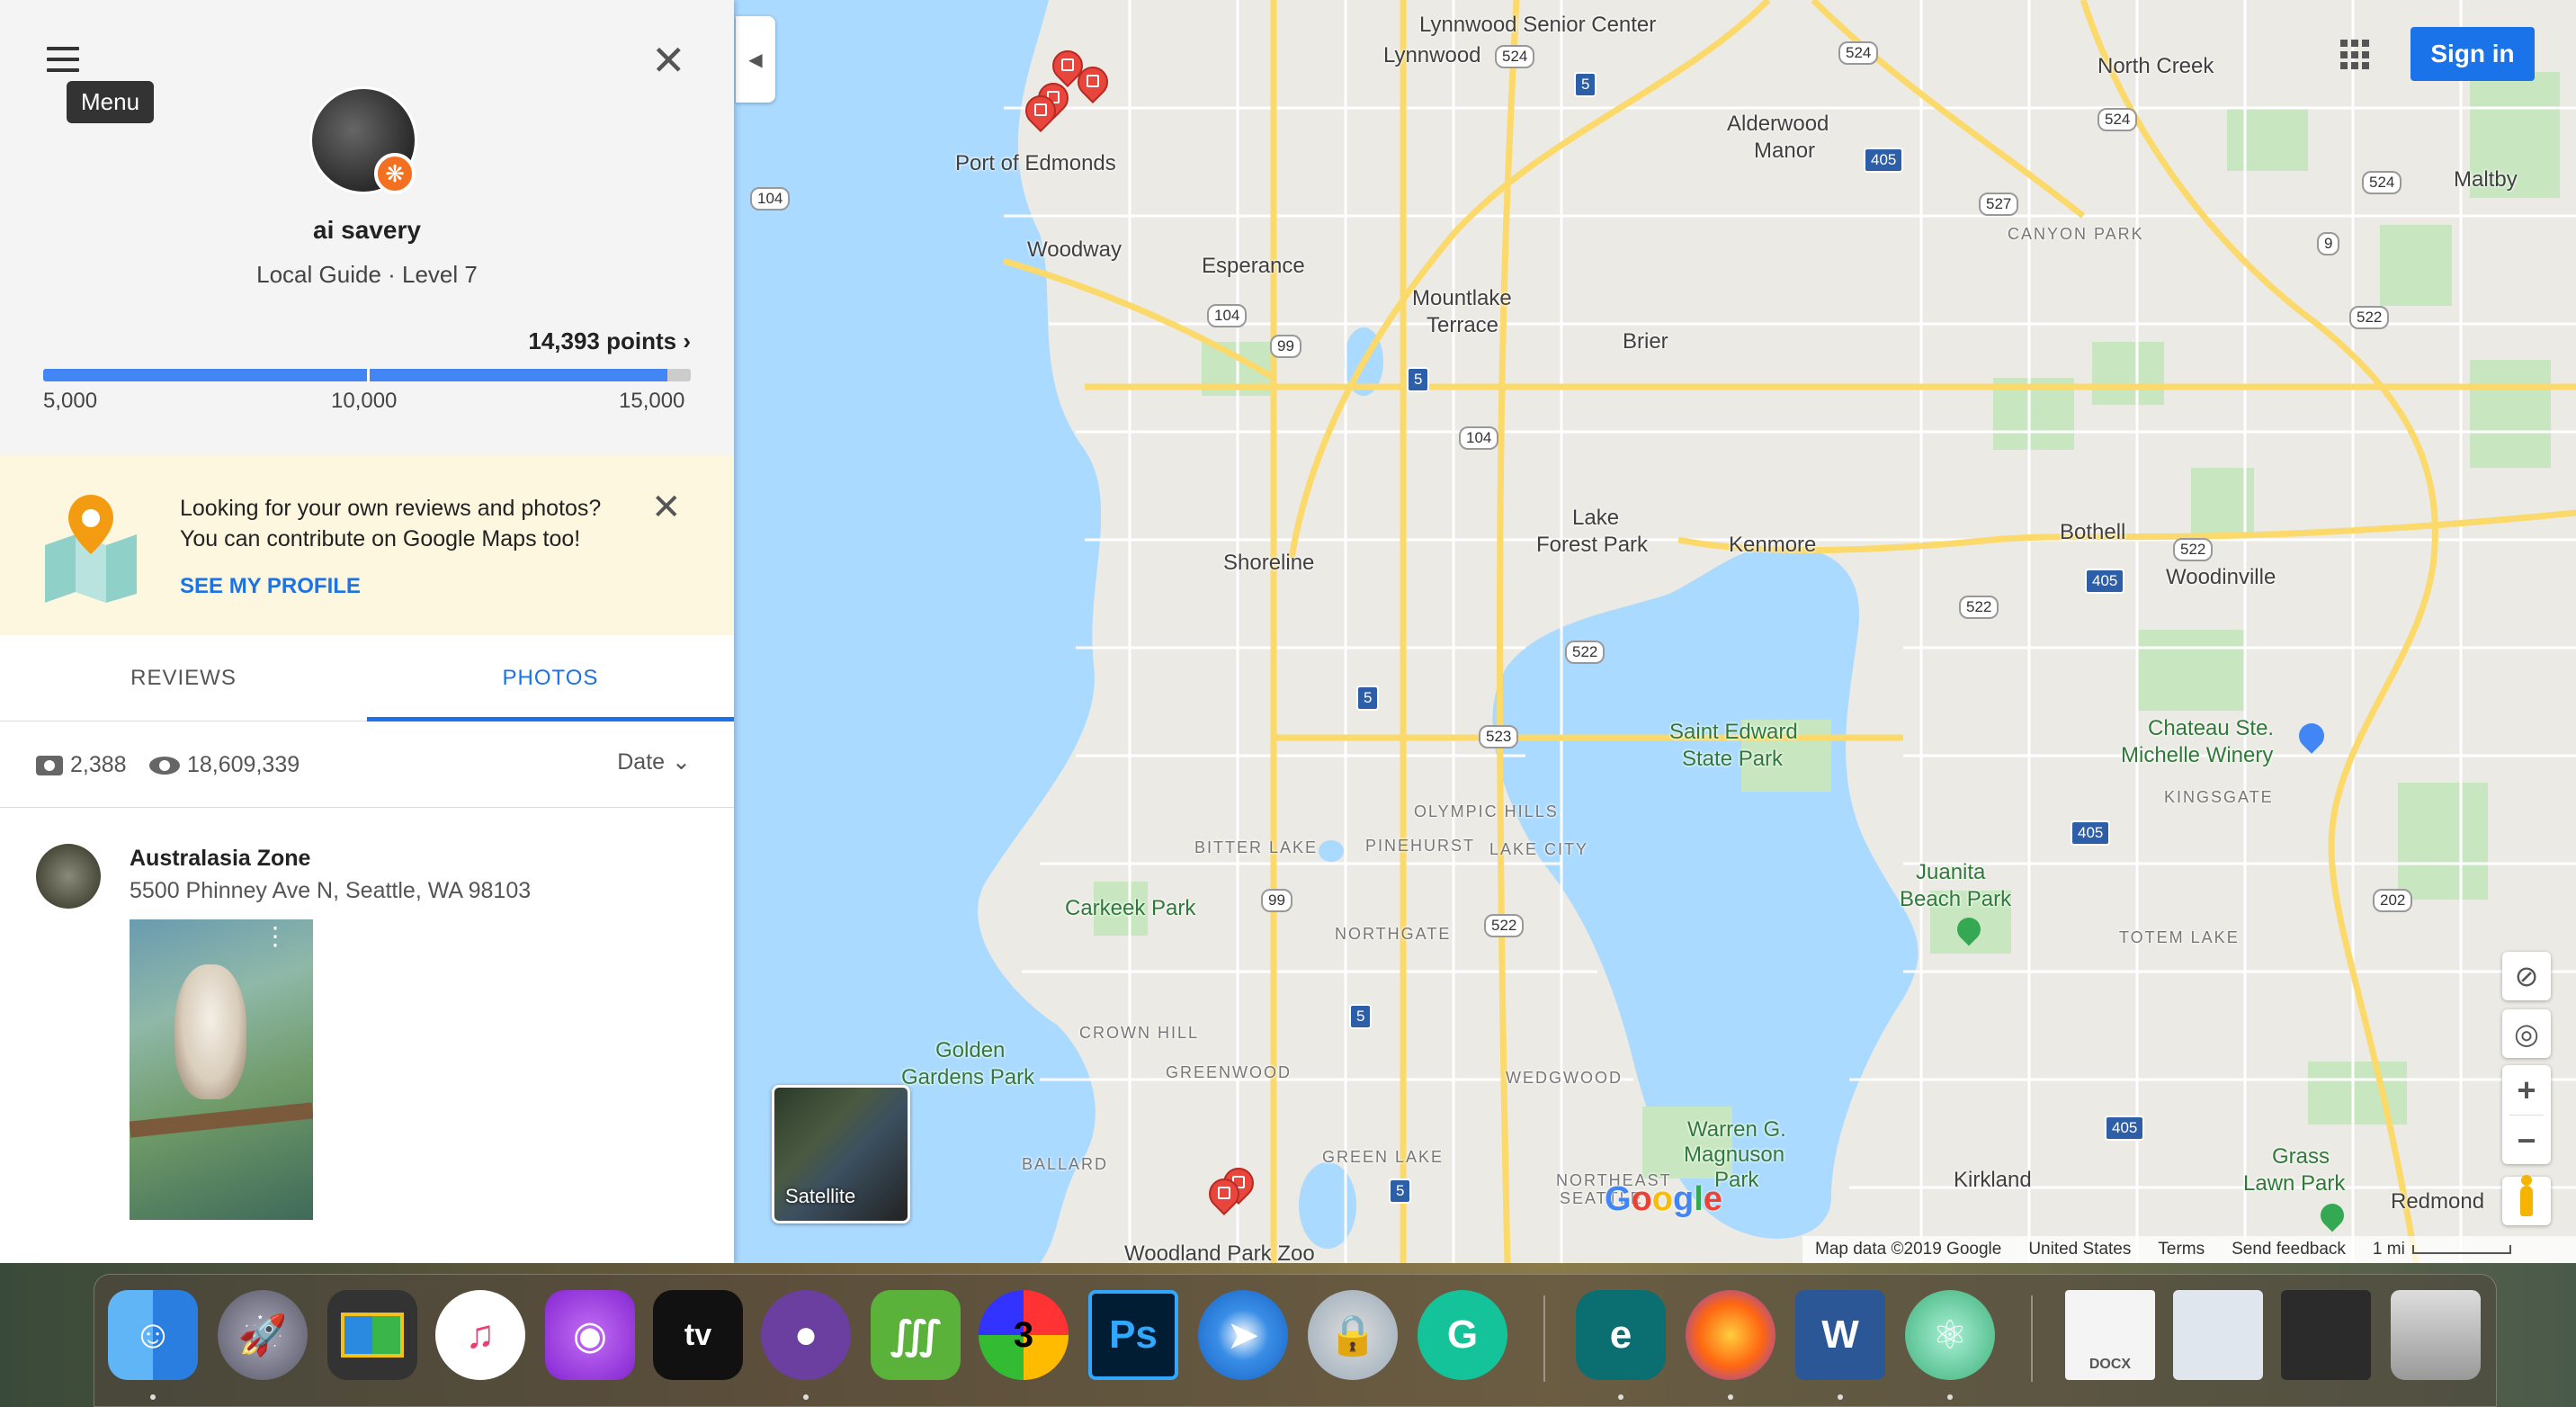 This screenshot has height=1407, width=2576. What do you see at coordinates (2526, 1200) in the screenshot?
I see `pegman-icon` at bounding box center [2526, 1200].